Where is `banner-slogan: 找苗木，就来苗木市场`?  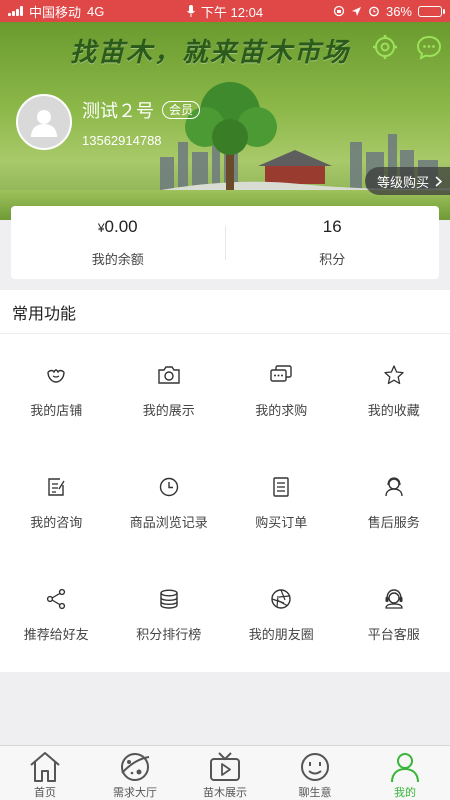
banner-slogan: 找苗木，就来苗木市场 is located at coordinates (210, 52).